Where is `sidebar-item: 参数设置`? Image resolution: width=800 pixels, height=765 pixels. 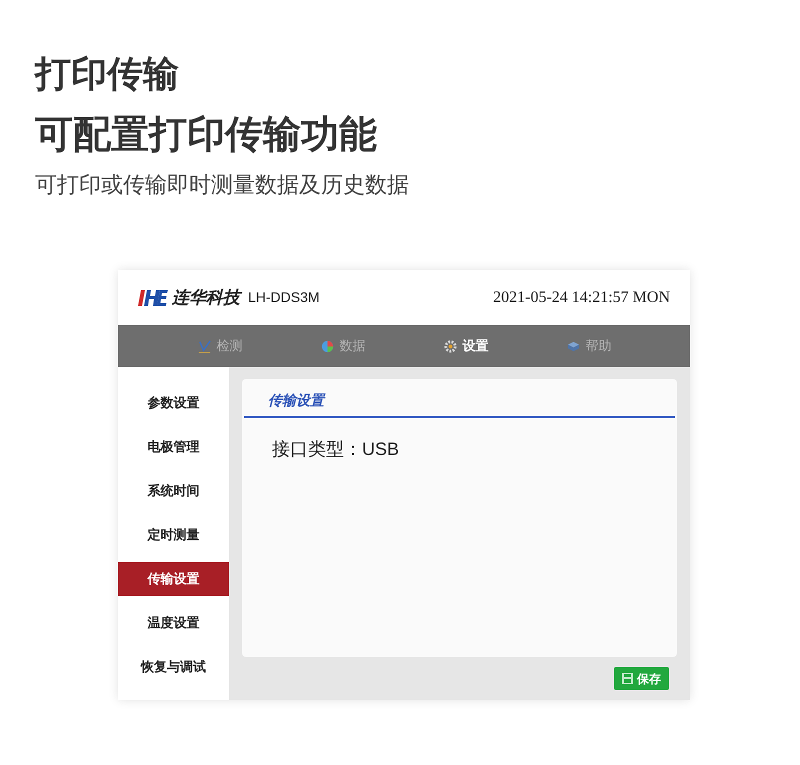
sidebar-item: 参数设置 is located at coordinates (173, 403).